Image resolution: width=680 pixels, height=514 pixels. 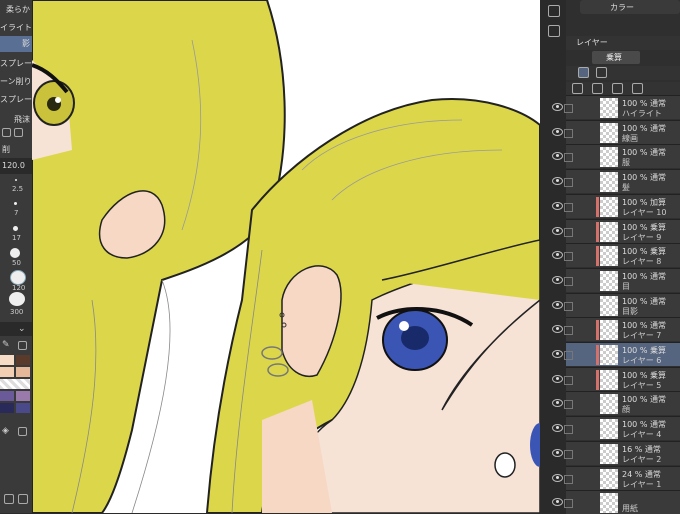 I want to click on mask-icon, so click(x=617, y=88).